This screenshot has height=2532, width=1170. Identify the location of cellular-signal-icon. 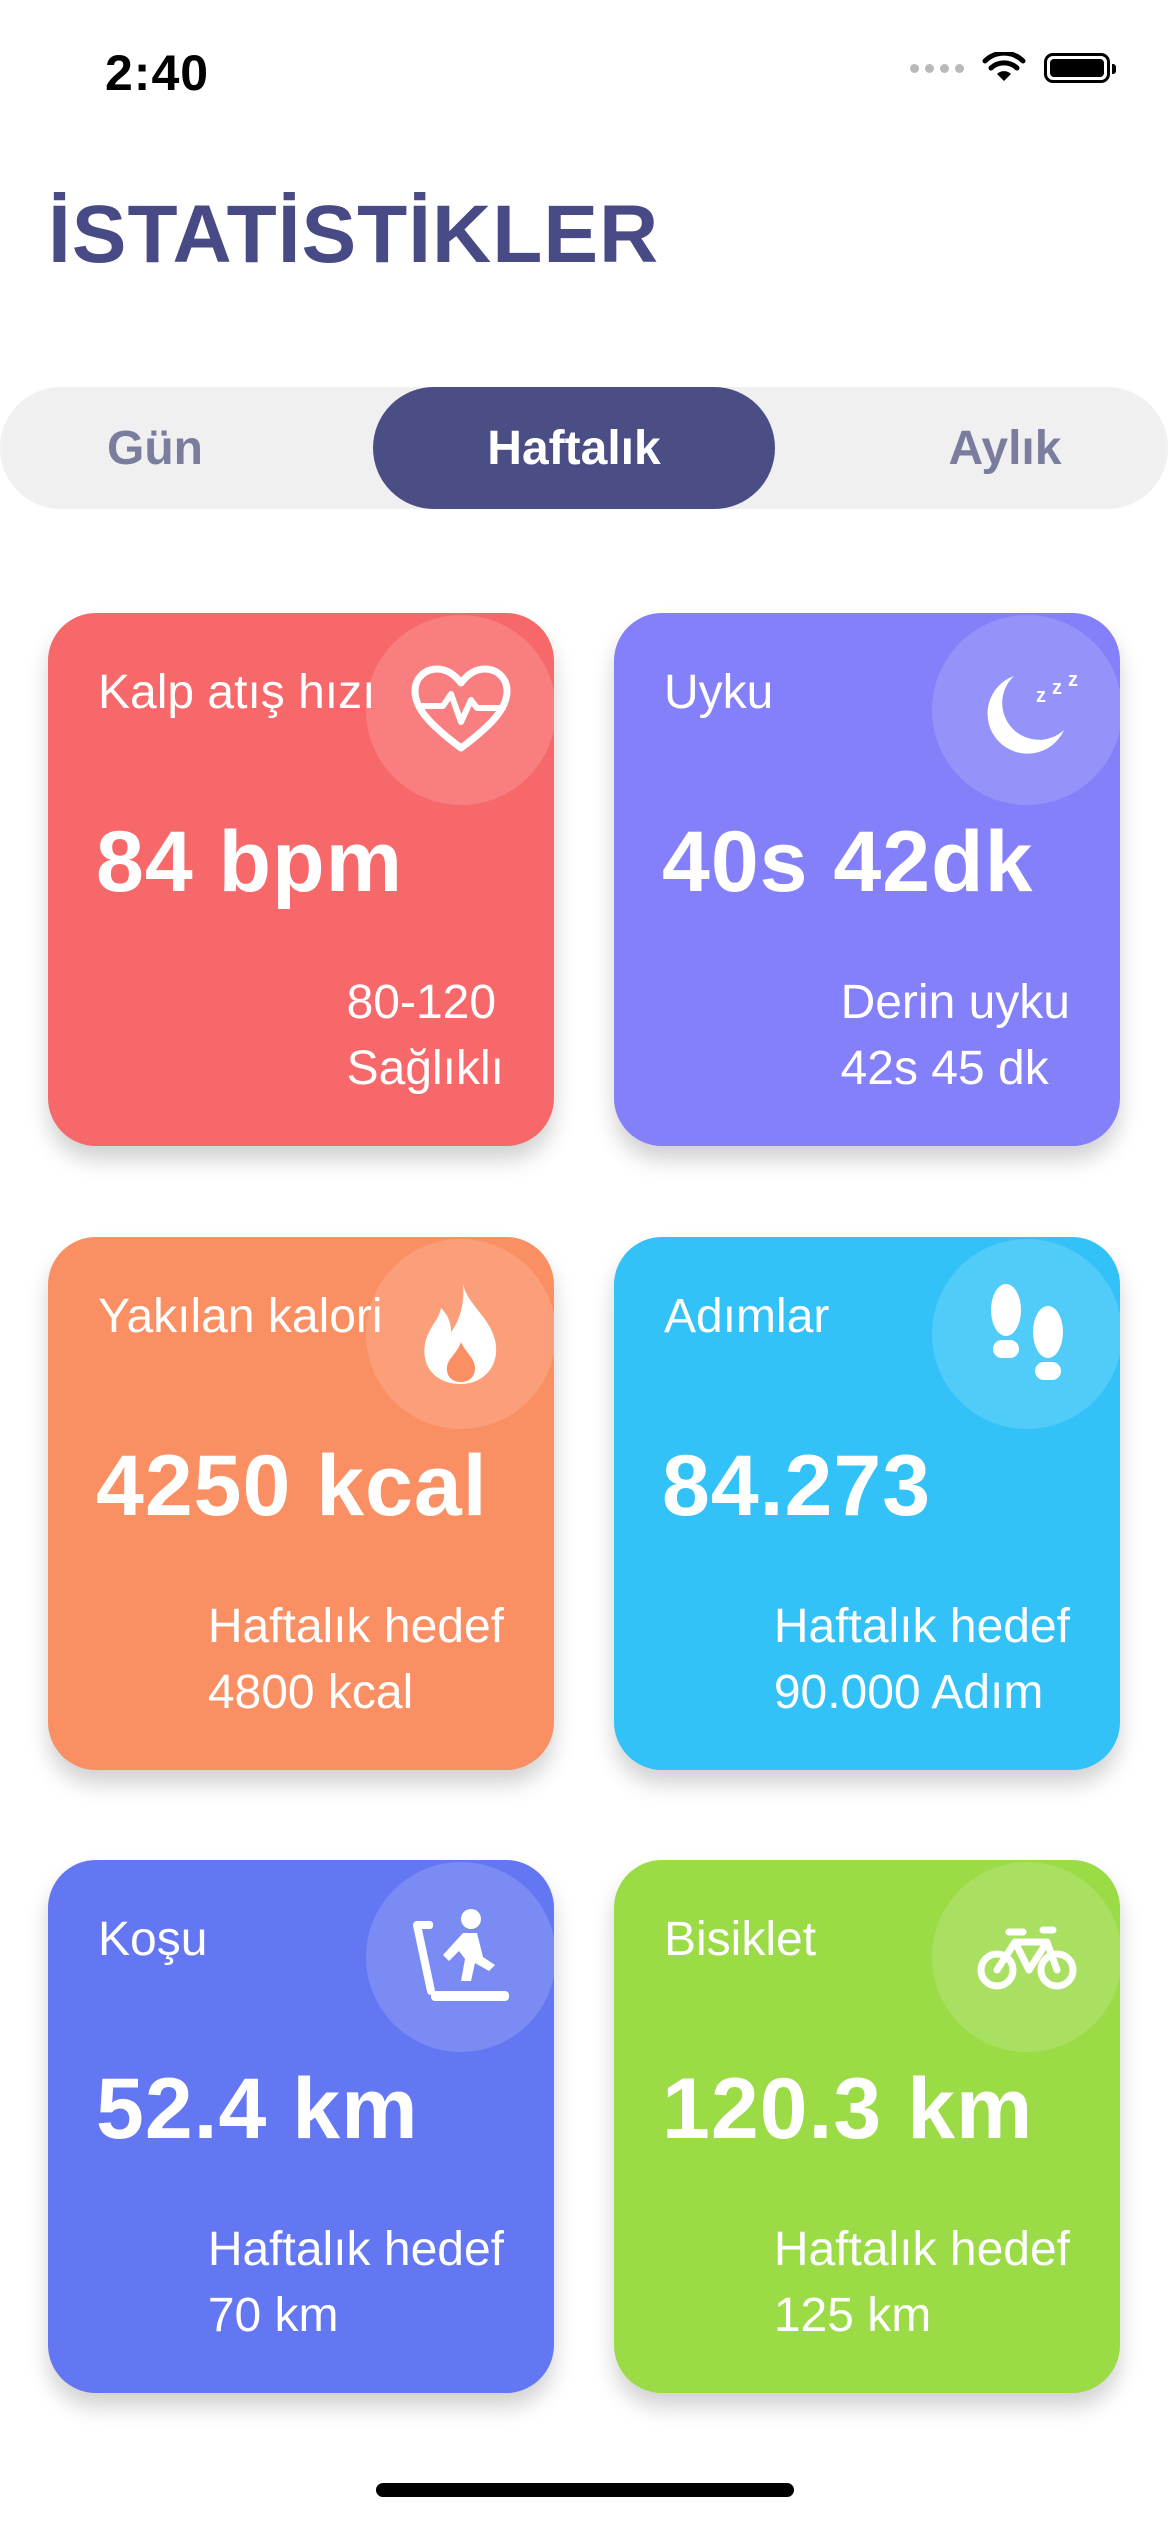
(937, 68).